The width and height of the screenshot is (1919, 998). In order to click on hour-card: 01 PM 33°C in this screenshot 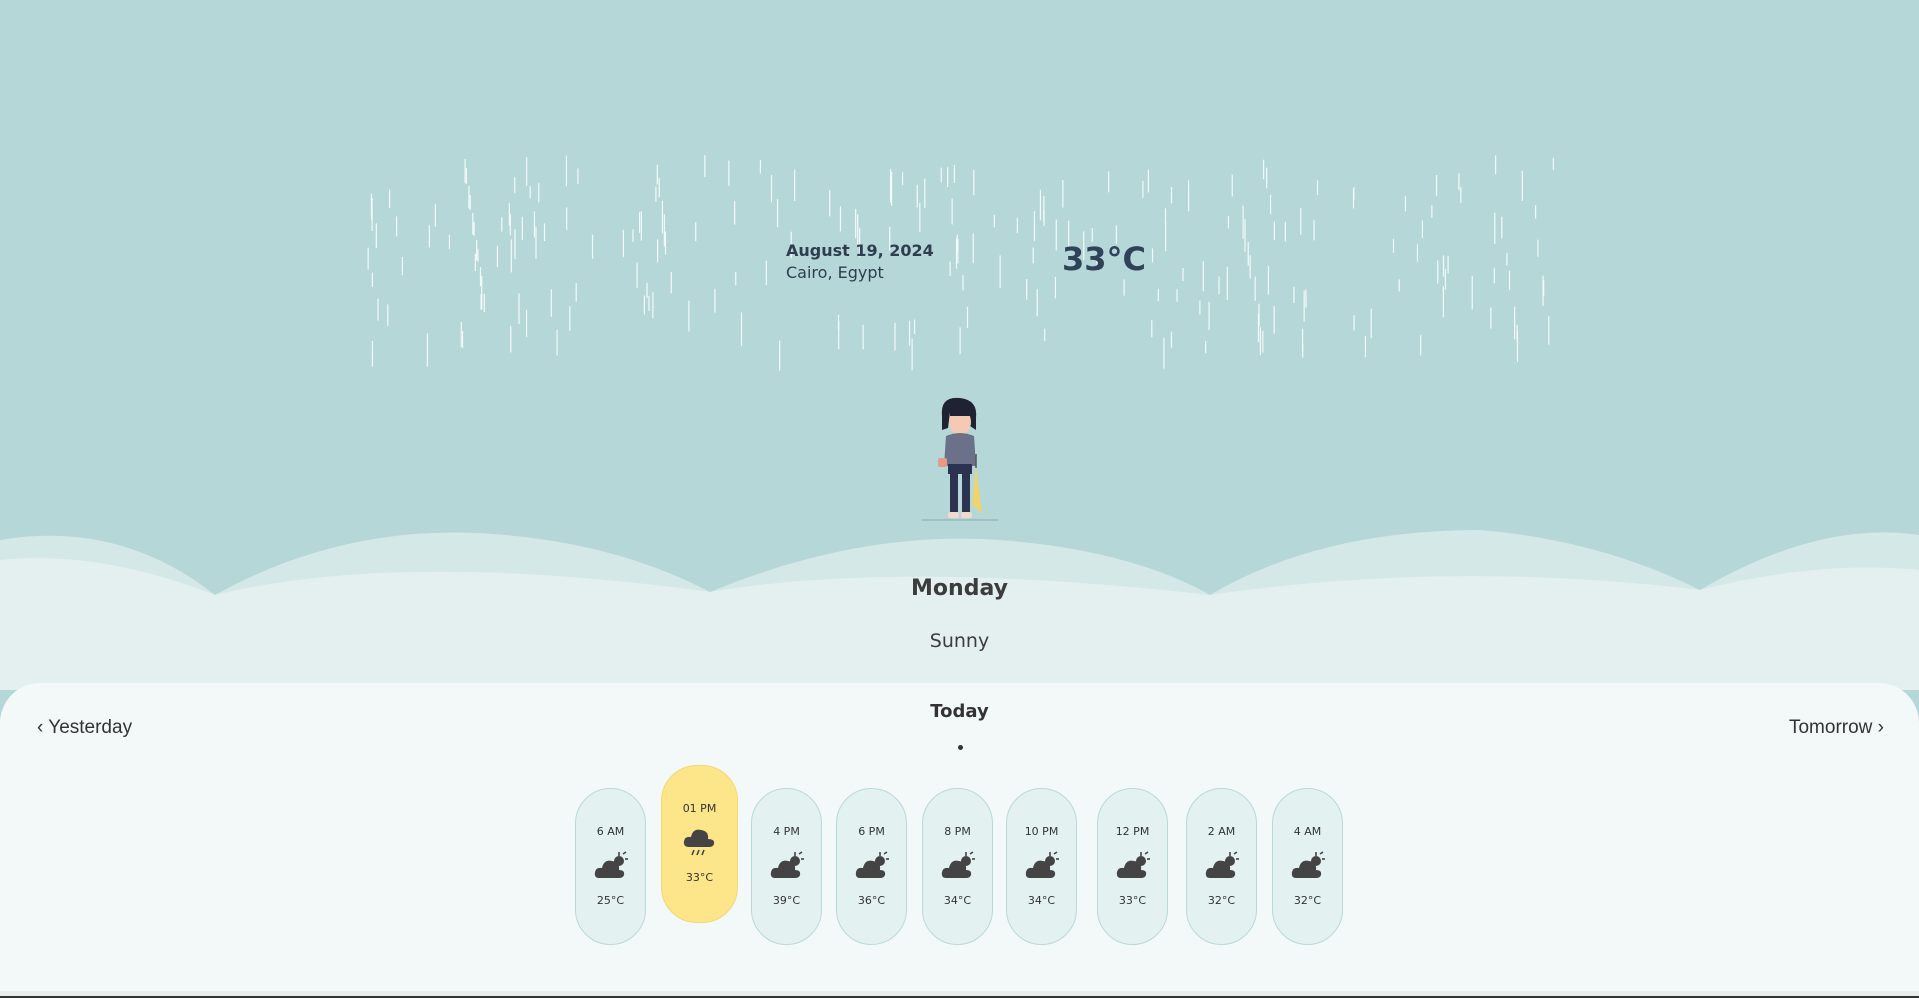, I will do `click(699, 844)`.